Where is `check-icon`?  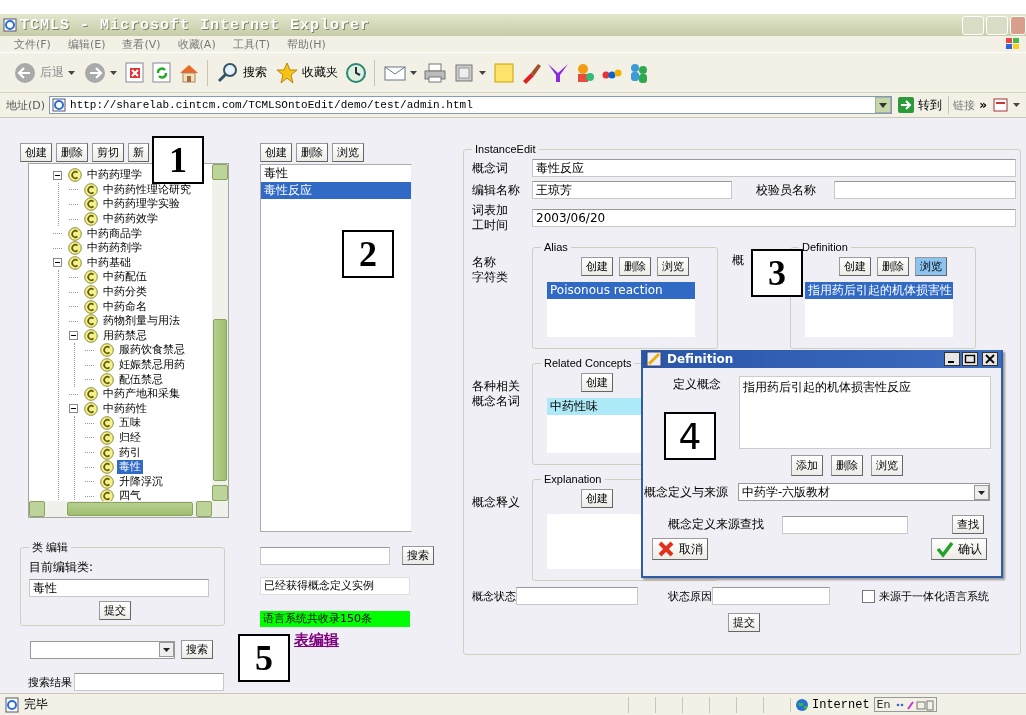 check-icon is located at coordinates (945, 549).